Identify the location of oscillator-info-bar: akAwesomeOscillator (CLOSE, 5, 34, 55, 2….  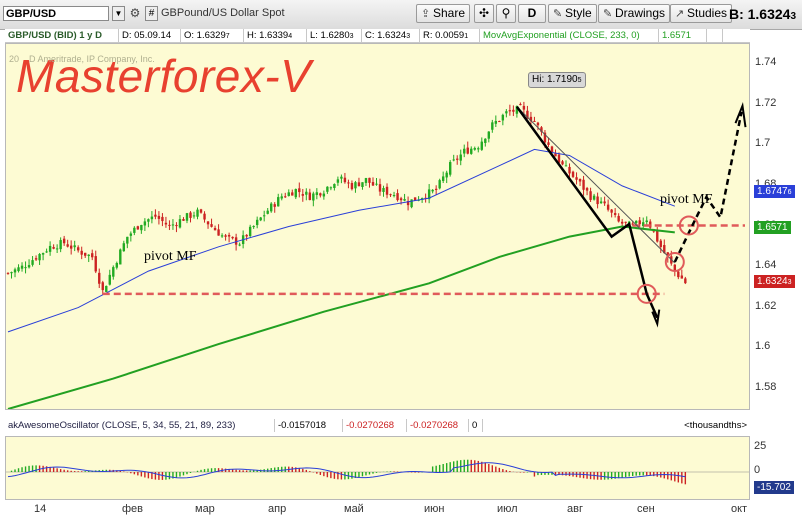
(377, 425).